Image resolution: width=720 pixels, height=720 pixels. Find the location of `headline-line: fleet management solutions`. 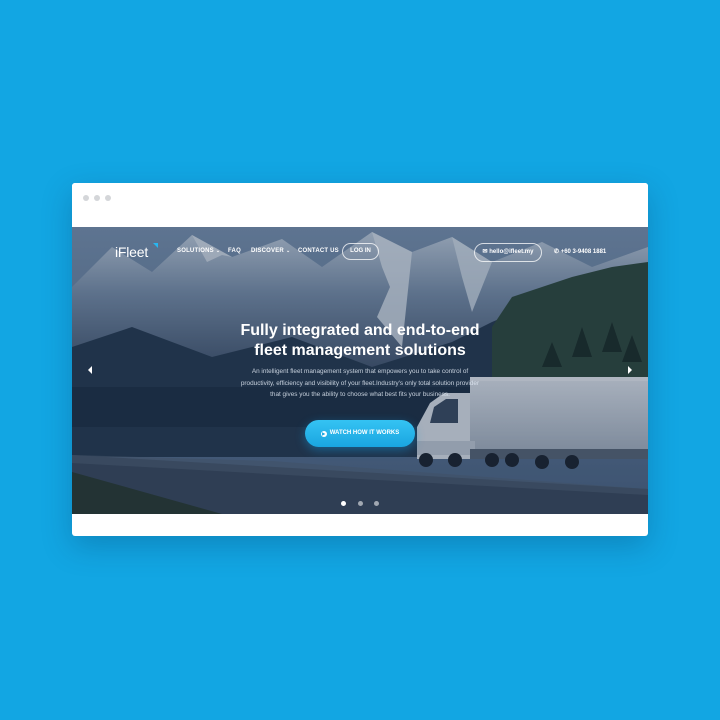

headline-line: fleet management solutions is located at coordinates (360, 350).